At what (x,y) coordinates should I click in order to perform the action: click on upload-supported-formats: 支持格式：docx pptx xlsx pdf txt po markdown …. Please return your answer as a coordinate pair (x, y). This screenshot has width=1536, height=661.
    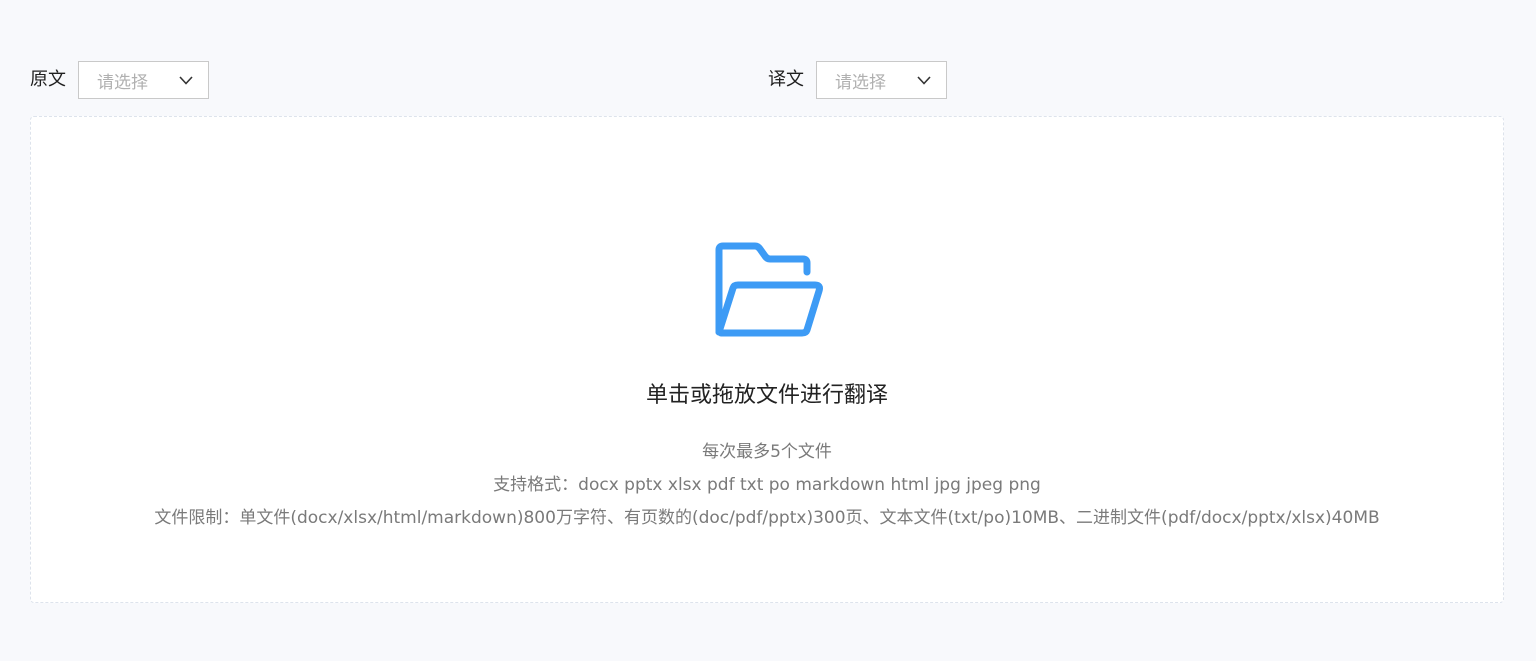
    Looking at the image, I should click on (767, 485).